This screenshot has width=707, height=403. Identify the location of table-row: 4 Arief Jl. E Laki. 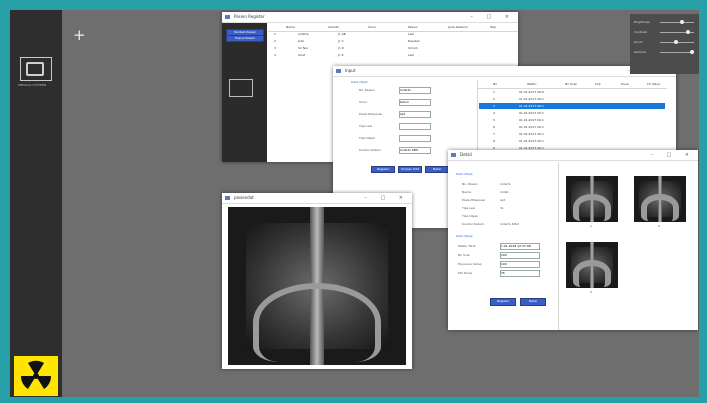
(393, 55).